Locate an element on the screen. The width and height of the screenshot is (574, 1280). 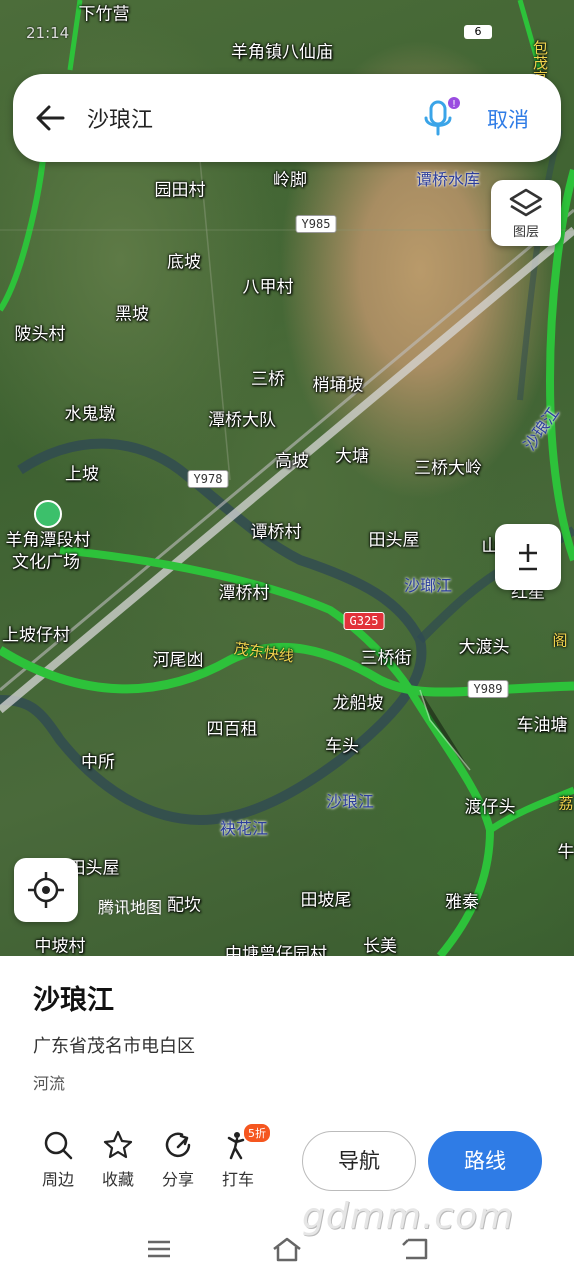
layers-label: 图层 is located at coordinates (525, 232).